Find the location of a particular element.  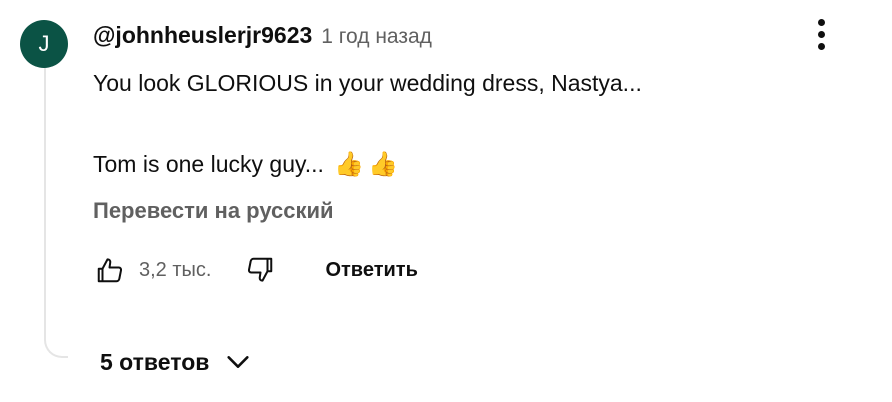

chevron-down-icon is located at coordinates (238, 362).